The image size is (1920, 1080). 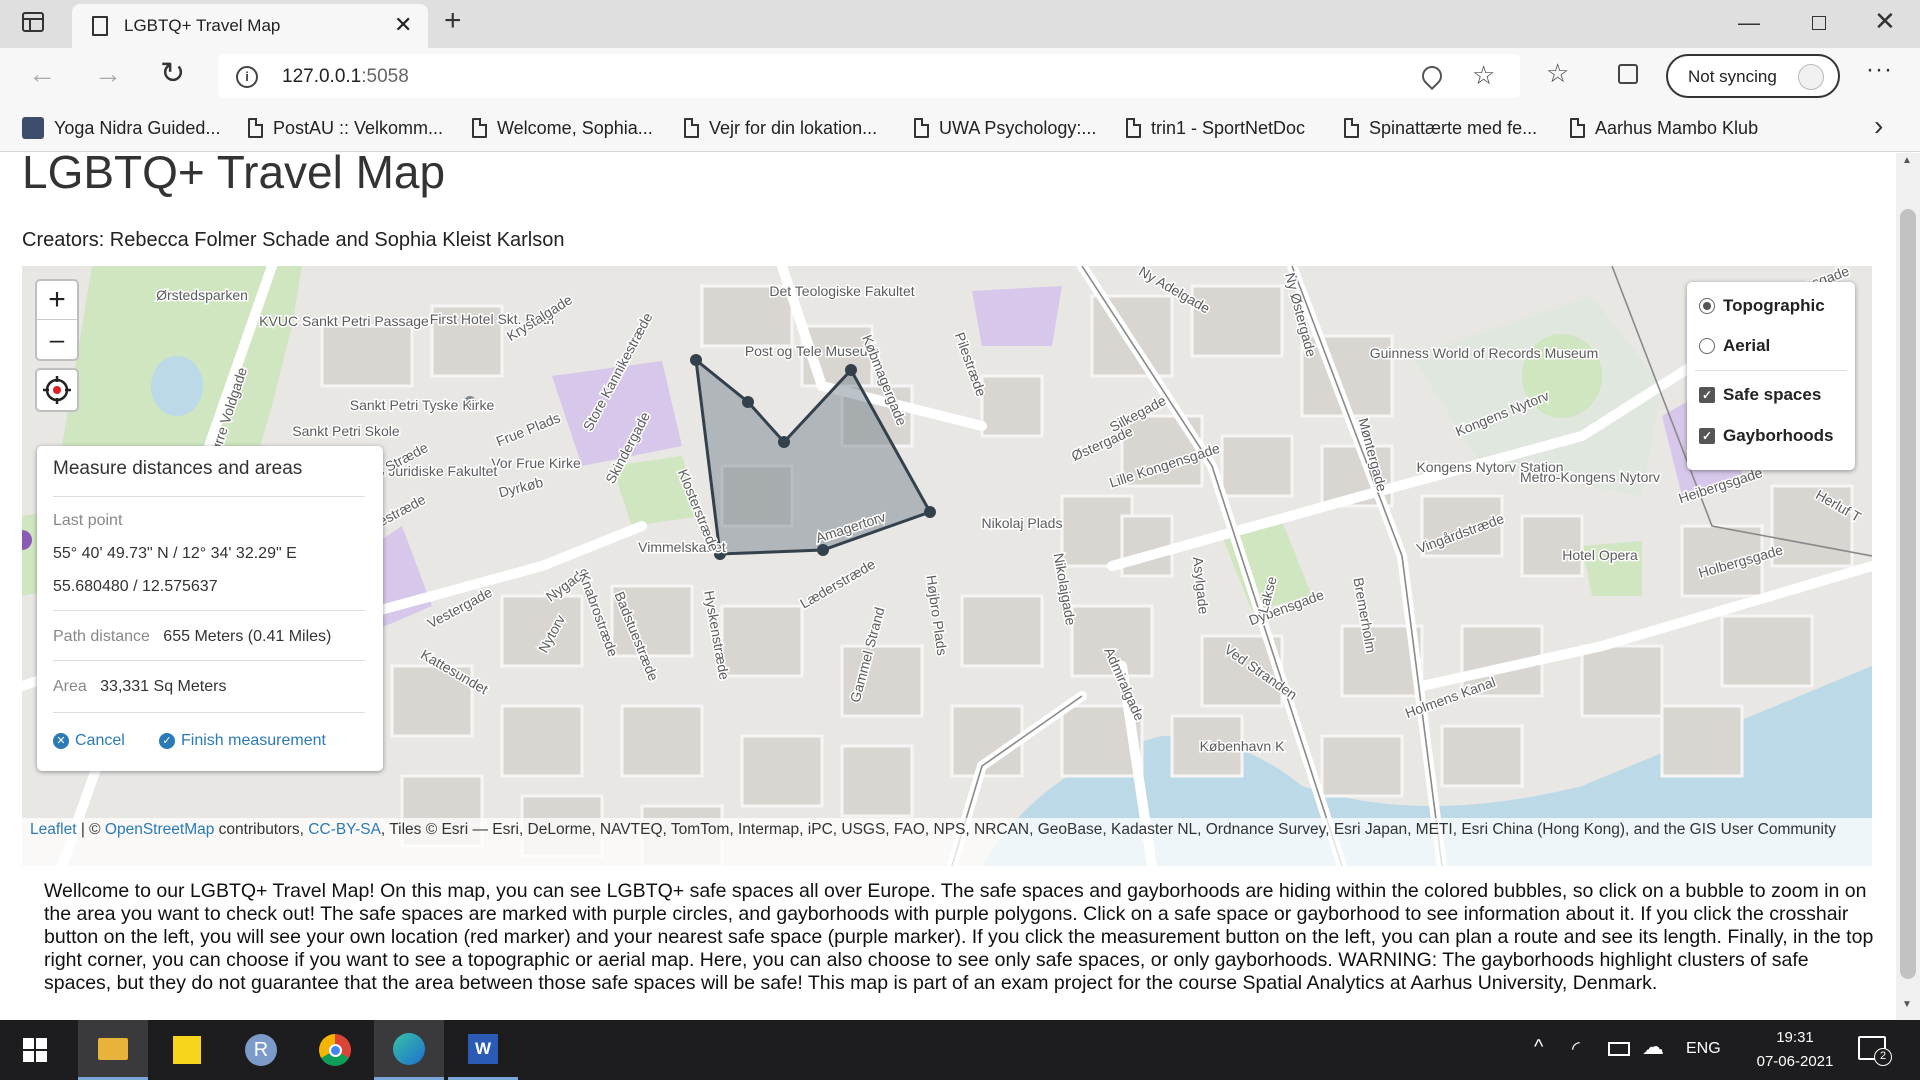 What do you see at coordinates (159, 829) in the screenshot?
I see `osm-link: OpenStreetMap` at bounding box center [159, 829].